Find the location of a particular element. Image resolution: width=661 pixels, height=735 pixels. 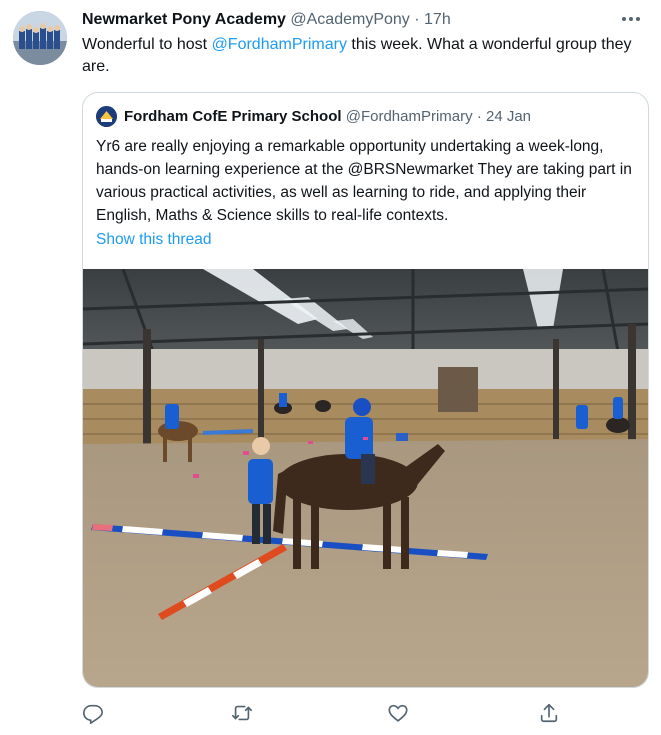

tweet-time: 17h is located at coordinates (437, 19).